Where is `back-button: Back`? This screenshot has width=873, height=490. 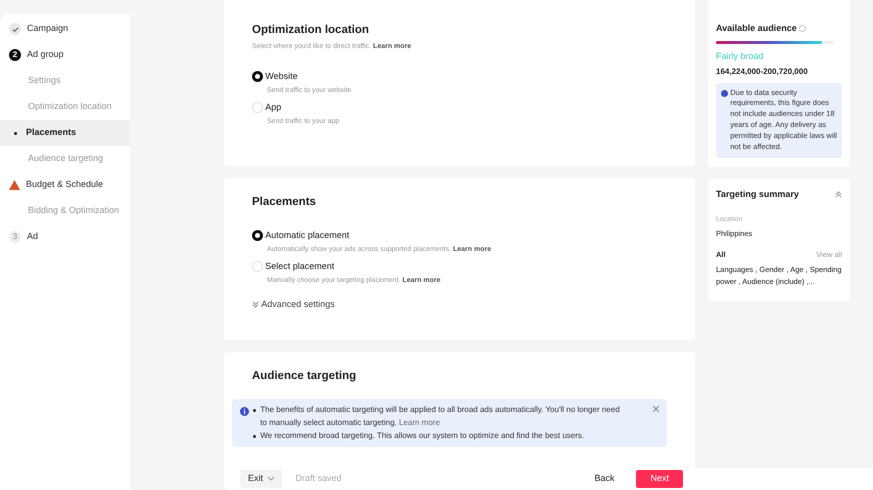
back-button: Back is located at coordinates (604, 479).